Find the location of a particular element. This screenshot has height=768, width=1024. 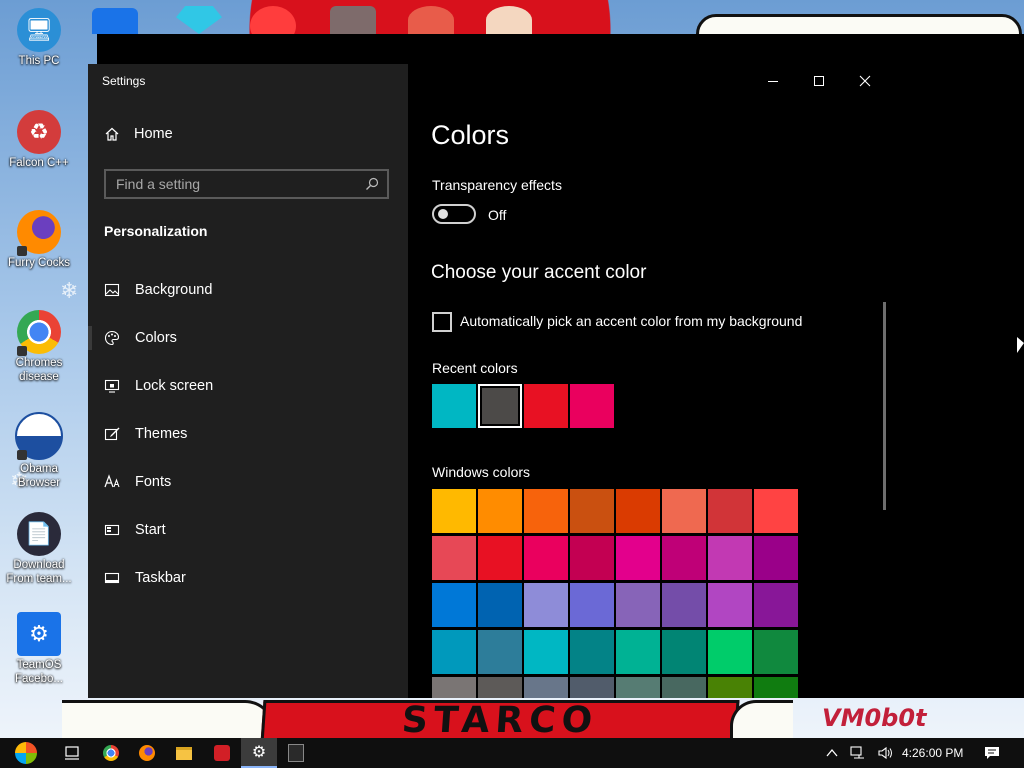

document-icon: 📄 is located at coordinates (39, 534).